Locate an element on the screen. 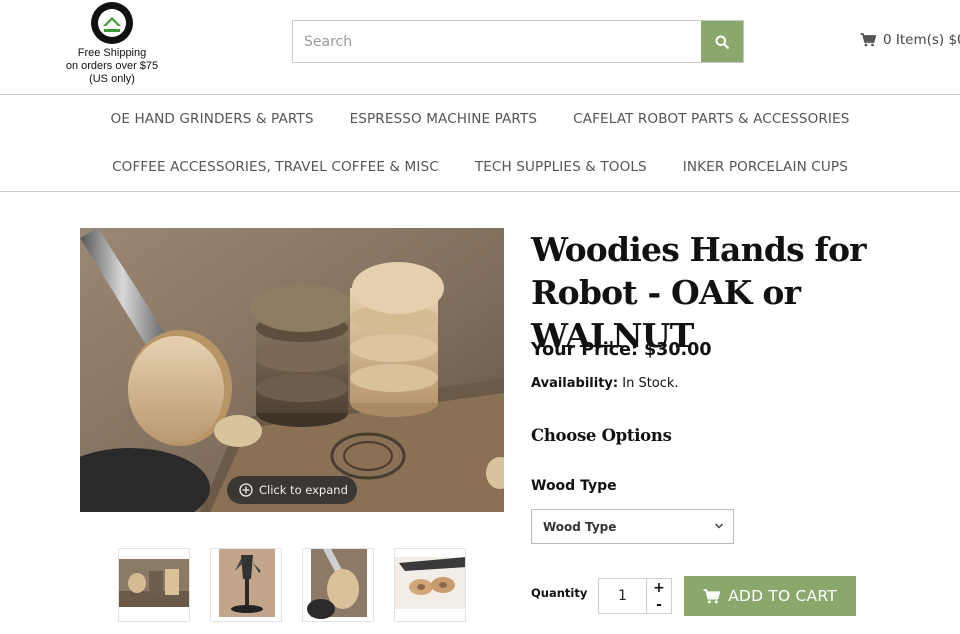 The image size is (960, 634). availability-row: Availability: In Stock. is located at coordinates (605, 383).